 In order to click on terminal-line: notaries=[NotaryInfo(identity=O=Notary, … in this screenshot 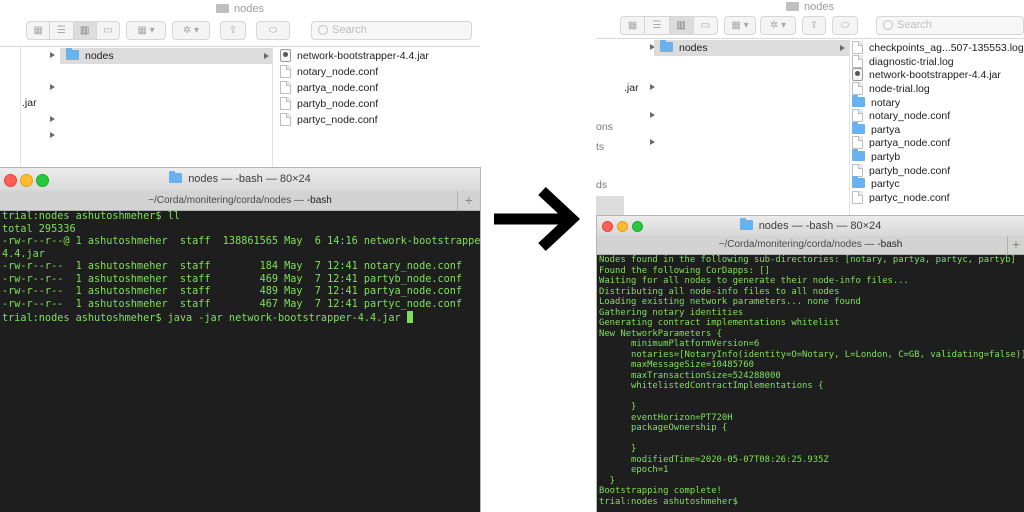, I will do `click(811, 354)`.